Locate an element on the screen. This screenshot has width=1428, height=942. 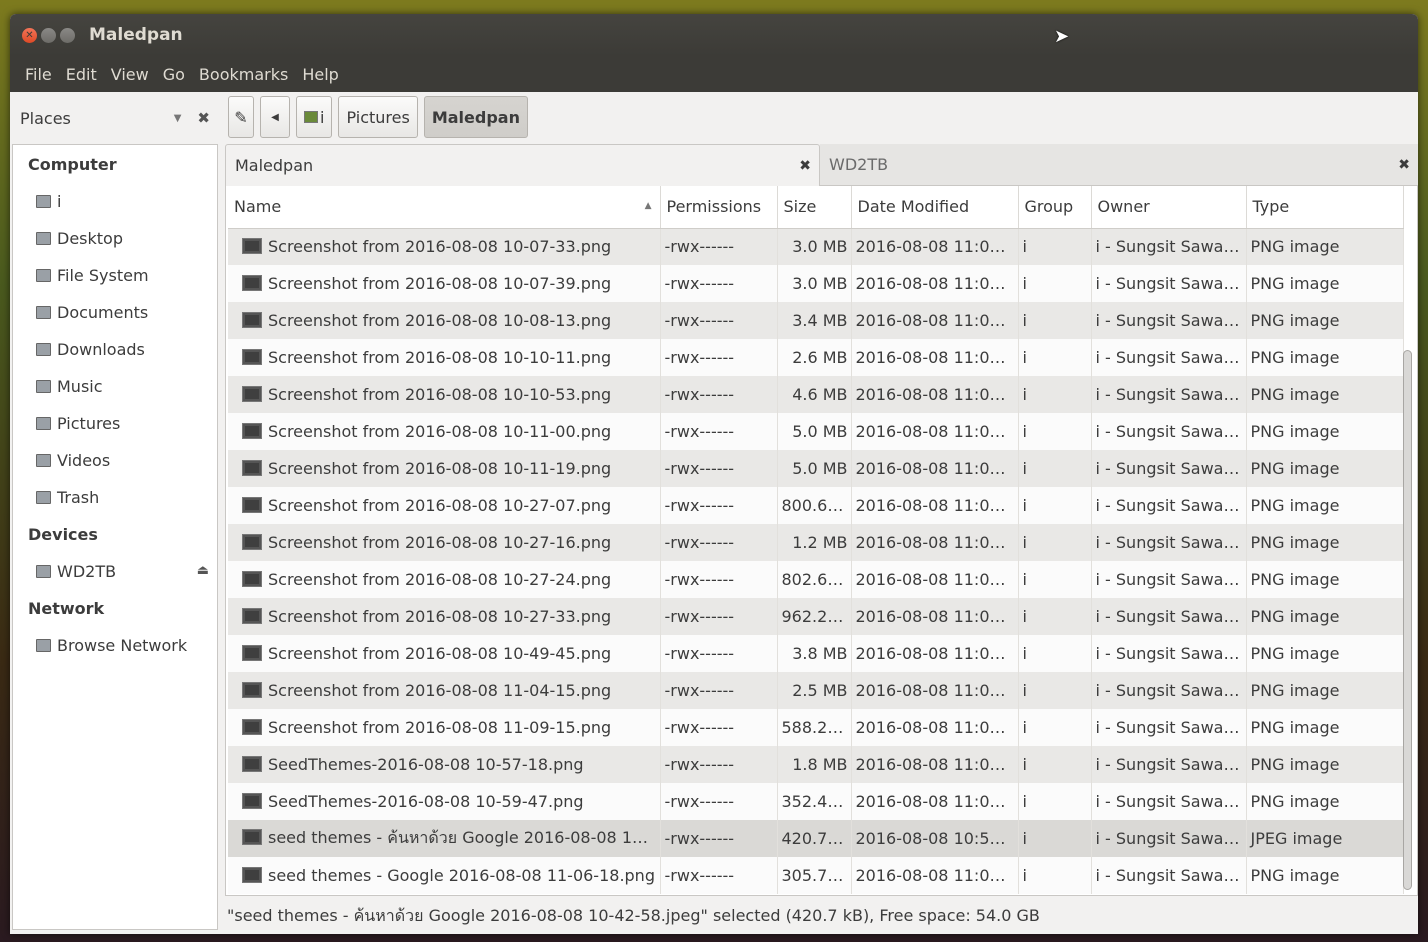
sidebar-item-music: Music is located at coordinates (69, 386).